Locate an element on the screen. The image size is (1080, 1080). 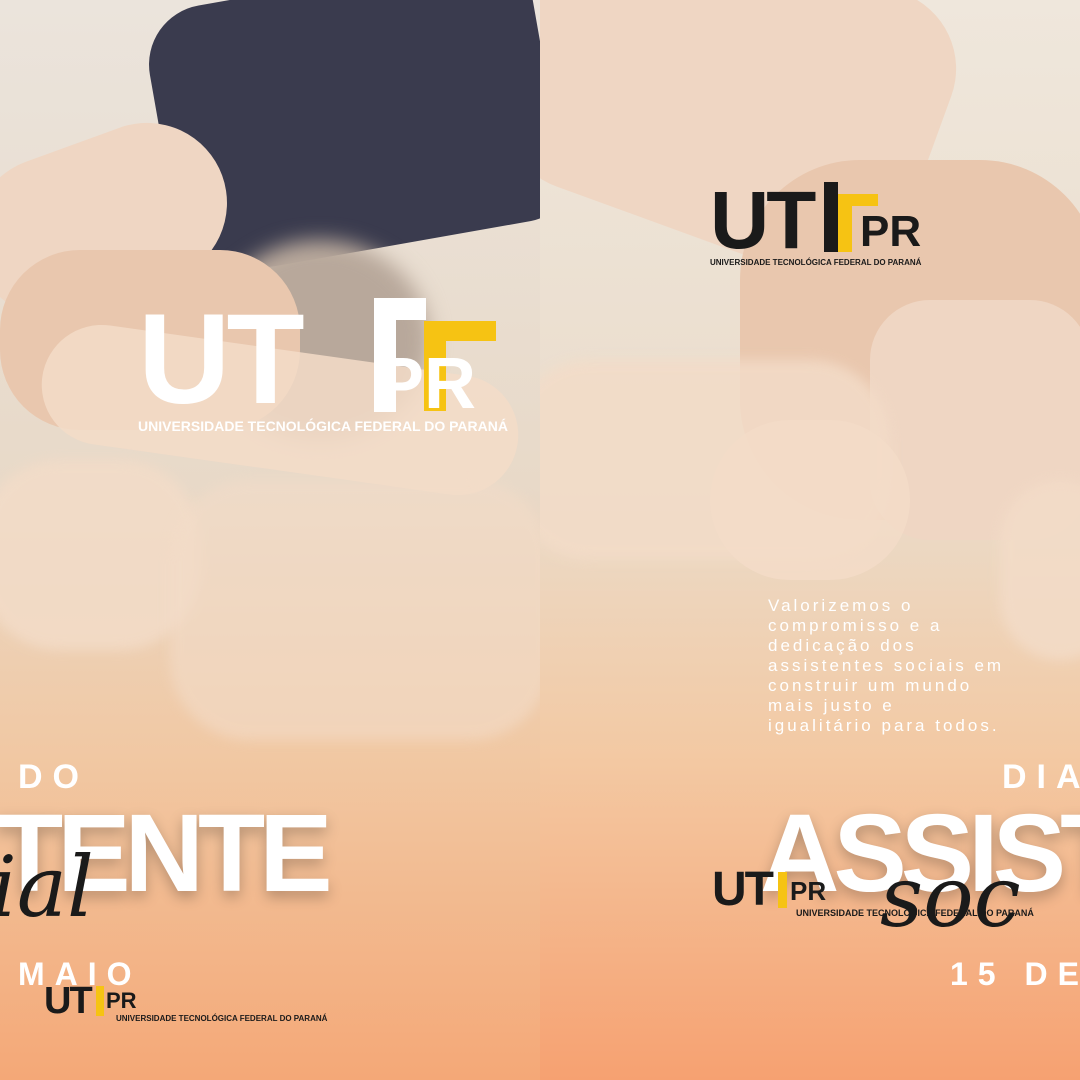
date-line-15-de: 15 DE is located at coordinates (1015, 974).